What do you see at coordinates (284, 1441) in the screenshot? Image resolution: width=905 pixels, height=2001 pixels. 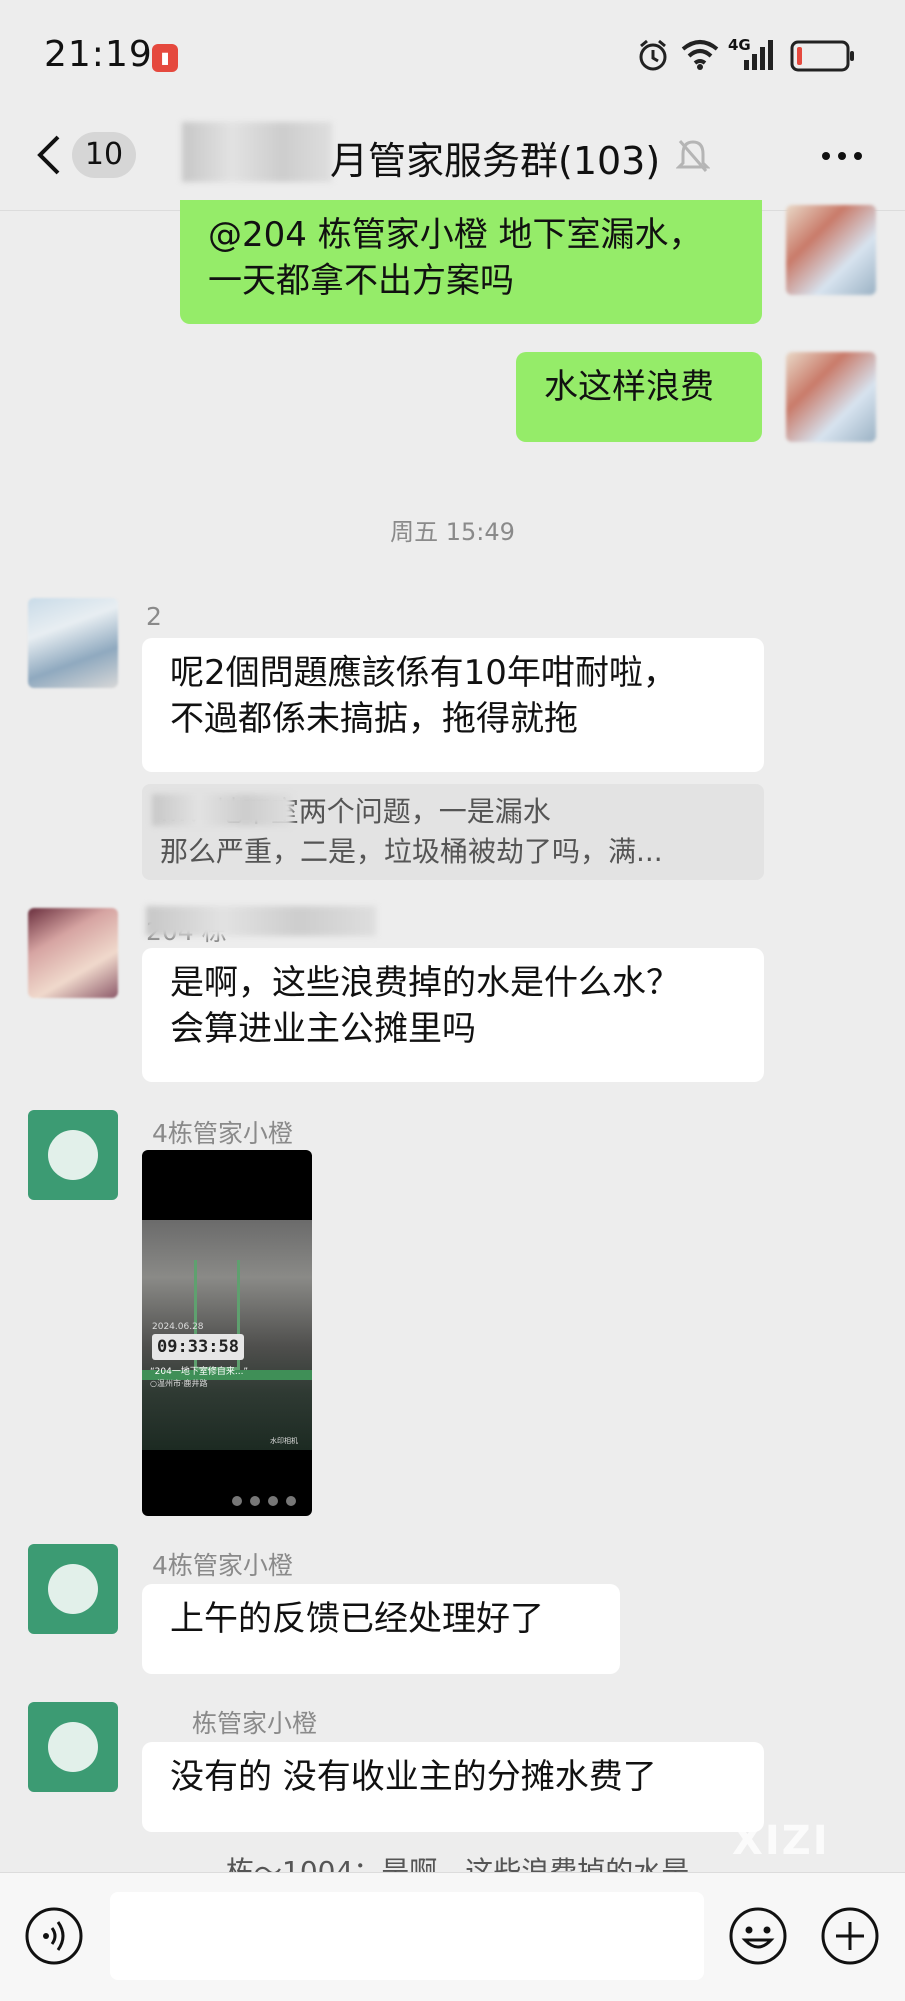 I see `video-watermark-brand: 水印相机` at bounding box center [284, 1441].